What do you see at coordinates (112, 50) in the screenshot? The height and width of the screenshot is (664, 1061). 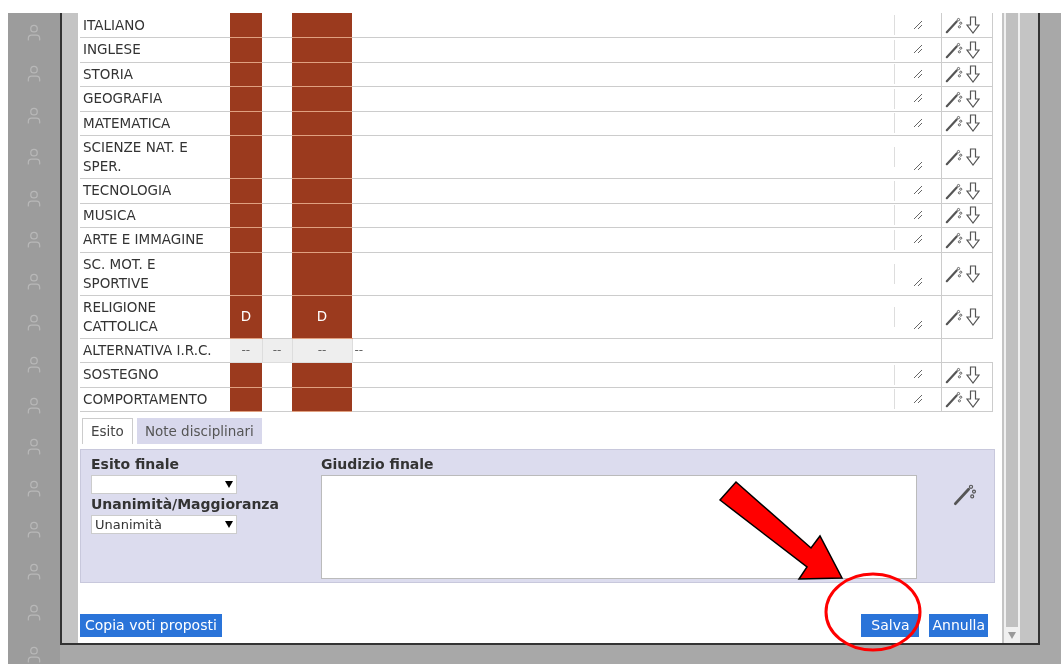 I see `subject-label: INGLESE` at bounding box center [112, 50].